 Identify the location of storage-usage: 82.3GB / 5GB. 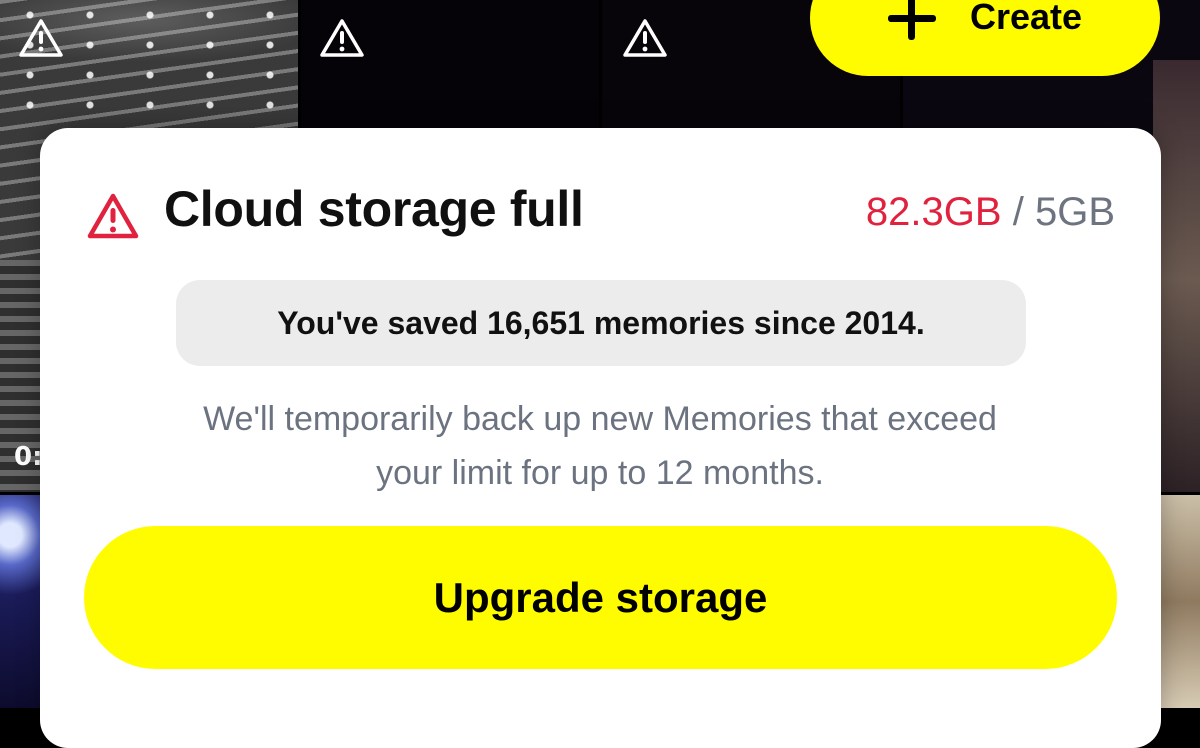
(990, 212).